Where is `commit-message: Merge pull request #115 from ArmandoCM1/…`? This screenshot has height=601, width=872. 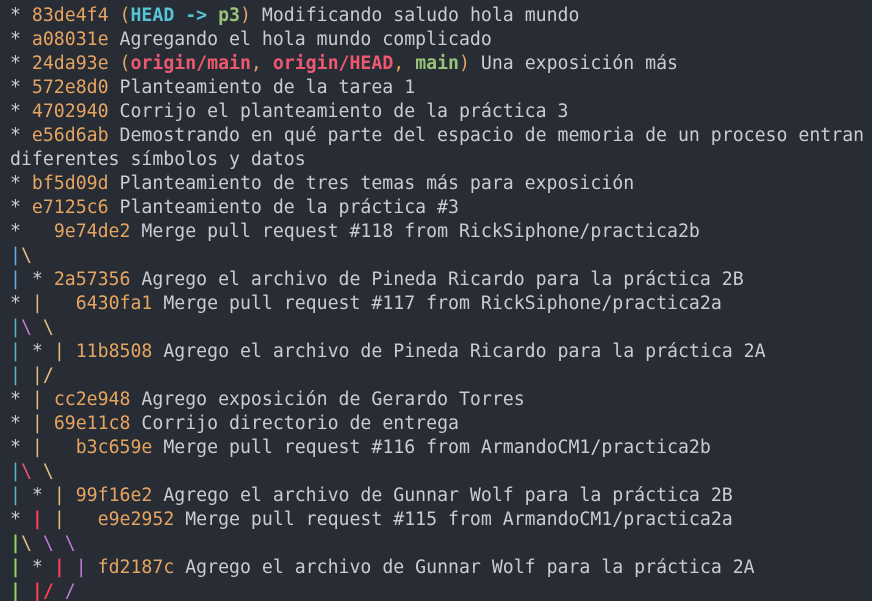
commit-message: Merge pull request #115 from ArmandoCM1/… is located at coordinates (459, 519).